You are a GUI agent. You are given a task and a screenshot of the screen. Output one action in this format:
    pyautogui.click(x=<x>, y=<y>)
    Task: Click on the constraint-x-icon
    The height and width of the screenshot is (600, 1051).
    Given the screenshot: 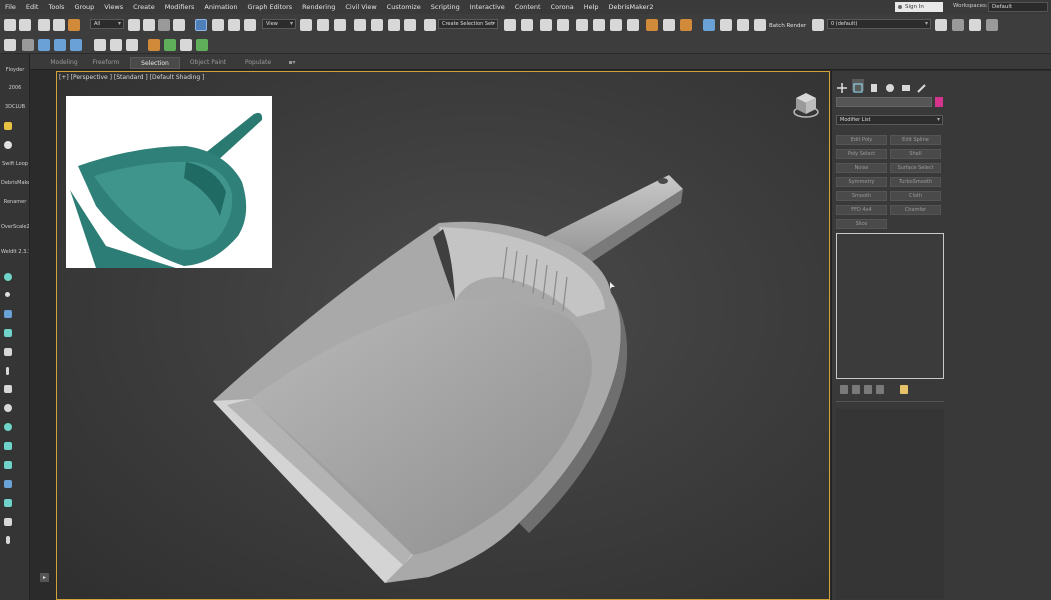 What is the action you would take?
    pyautogui.click(x=44, y=45)
    